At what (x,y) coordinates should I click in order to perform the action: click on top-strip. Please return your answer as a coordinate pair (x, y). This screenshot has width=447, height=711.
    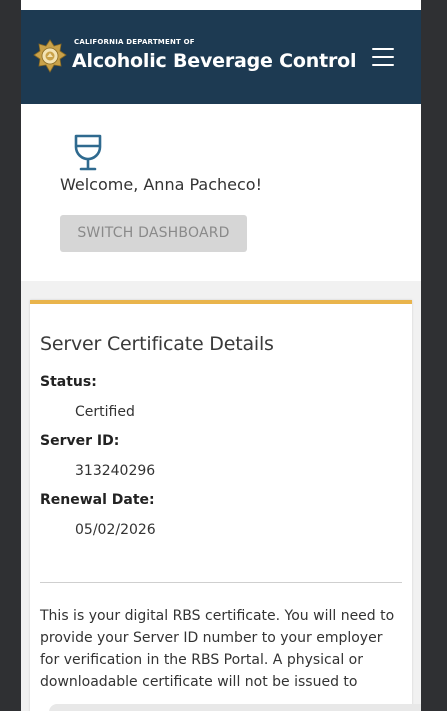
    Looking at the image, I should click on (221, 5).